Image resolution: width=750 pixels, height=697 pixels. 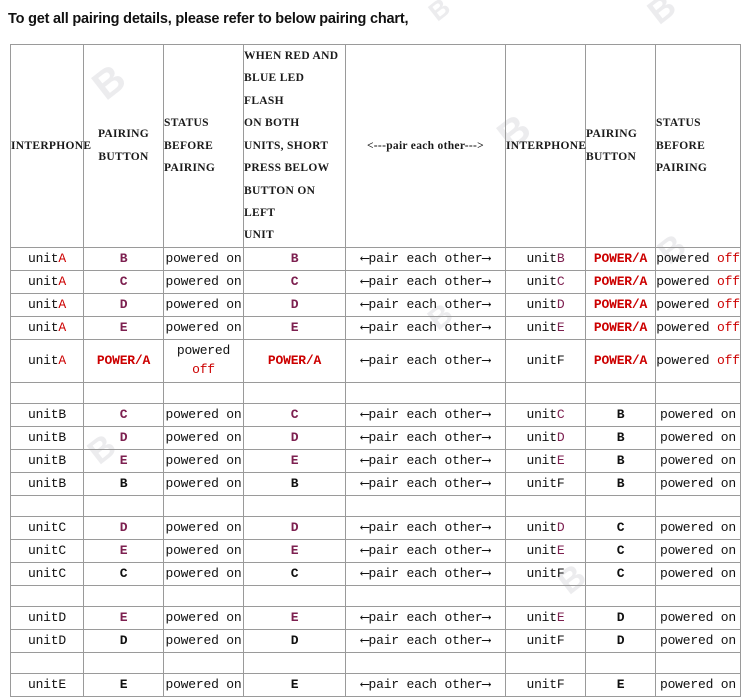 What do you see at coordinates (294, 360) in the screenshot?
I see `cell-press-button: POWER/A` at bounding box center [294, 360].